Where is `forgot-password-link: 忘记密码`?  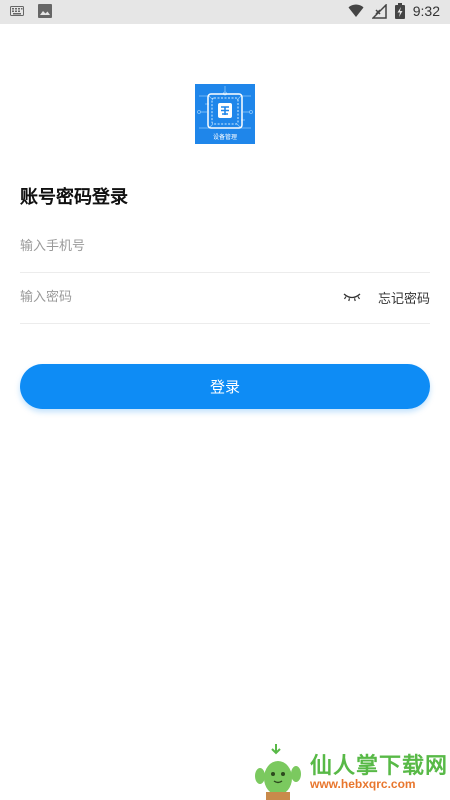
forgot-password-link: 忘记密码 is located at coordinates (404, 297).